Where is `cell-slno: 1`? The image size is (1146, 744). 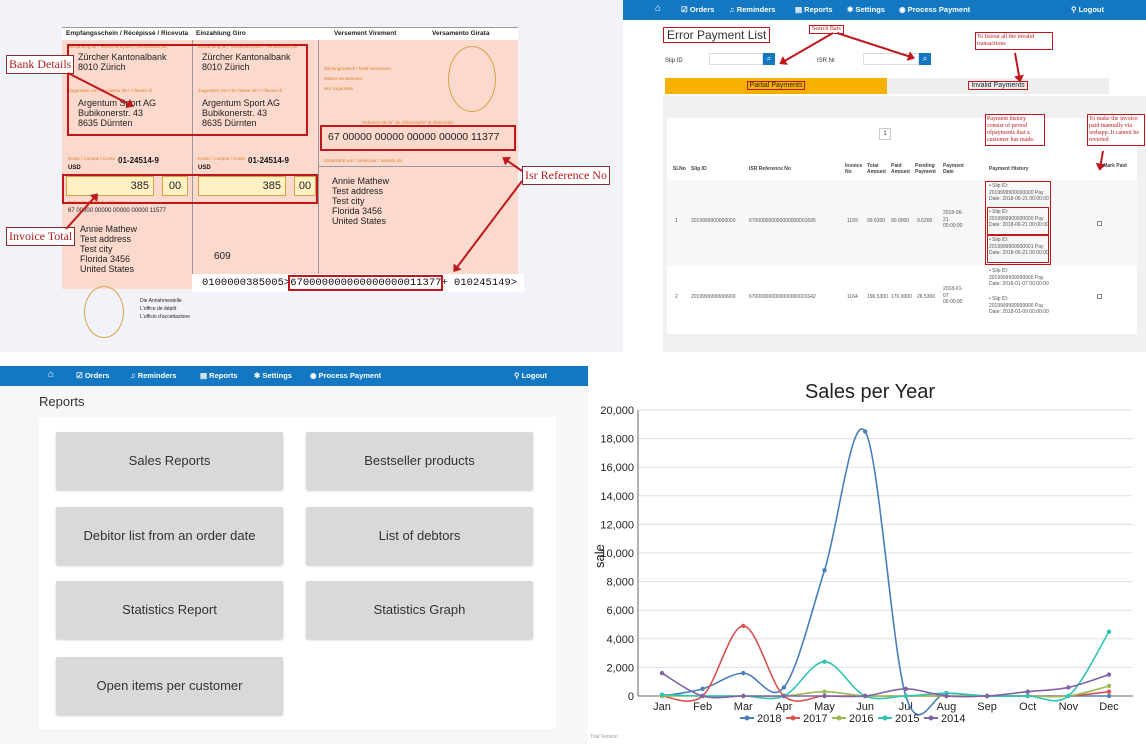
cell-slno: 1 is located at coordinates (676, 221).